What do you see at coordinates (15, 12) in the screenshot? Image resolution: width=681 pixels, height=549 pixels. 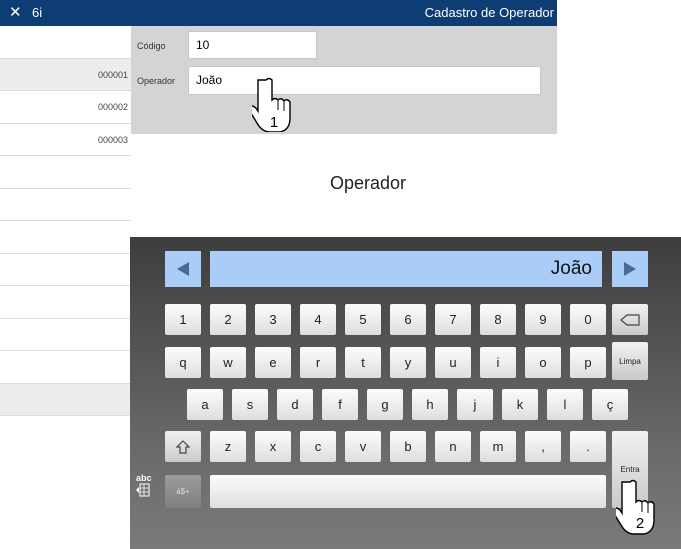 I see `close-icon: ✕` at bounding box center [15, 12].